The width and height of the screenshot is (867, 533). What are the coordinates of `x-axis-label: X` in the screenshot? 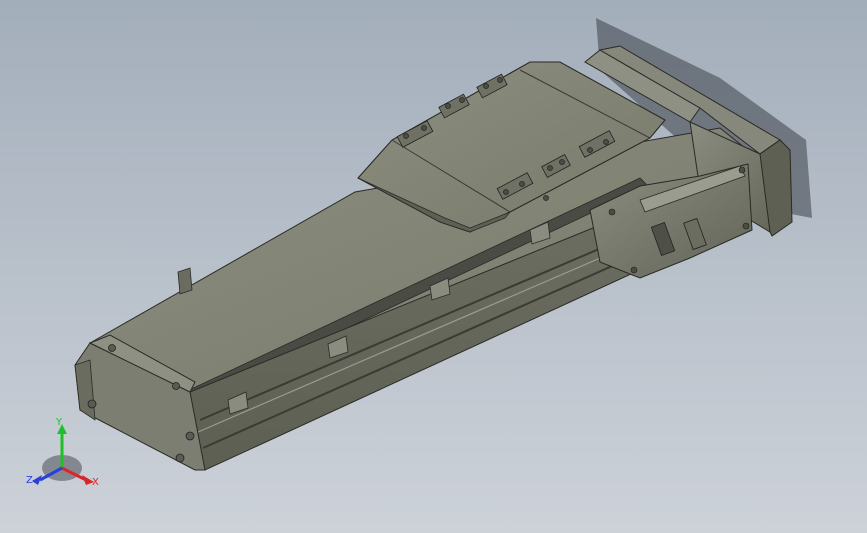 It's located at (95, 482).